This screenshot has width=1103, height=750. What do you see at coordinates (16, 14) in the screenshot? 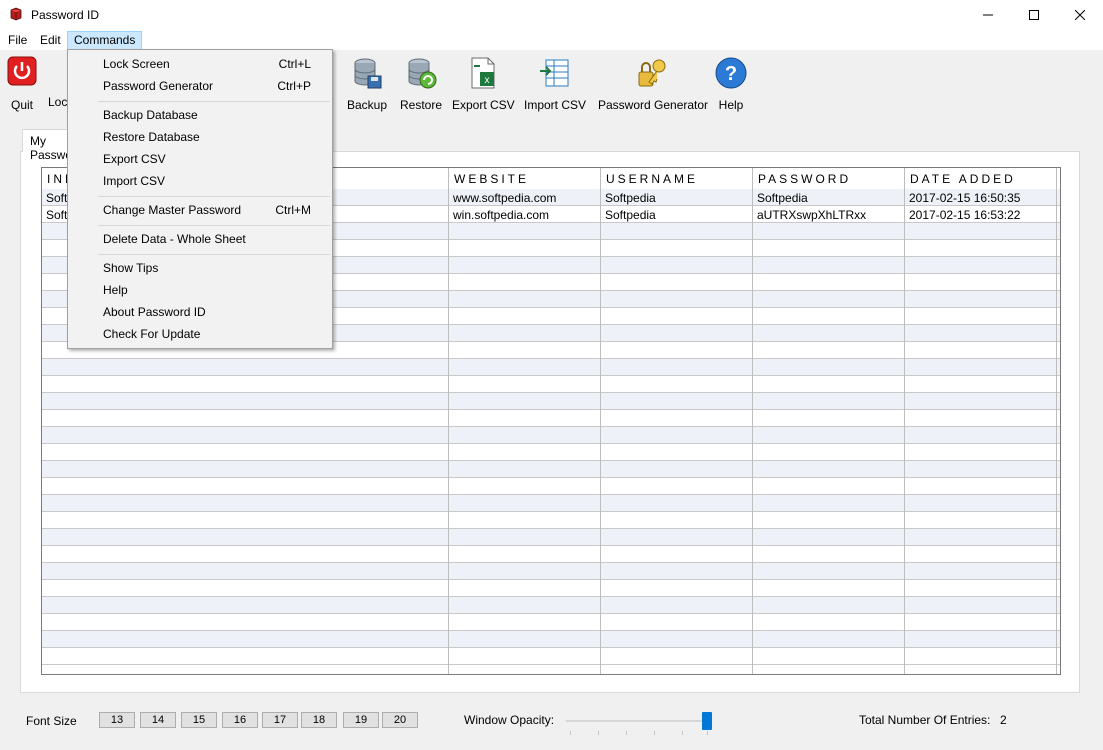
I see `app-logo-icon` at bounding box center [16, 14].